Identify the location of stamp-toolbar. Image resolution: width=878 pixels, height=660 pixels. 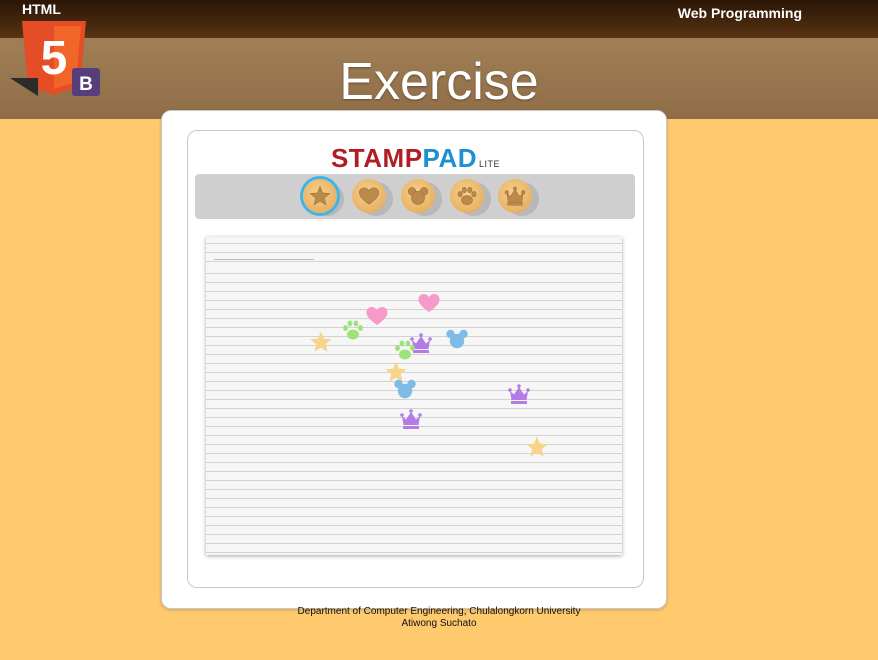
(415, 196).